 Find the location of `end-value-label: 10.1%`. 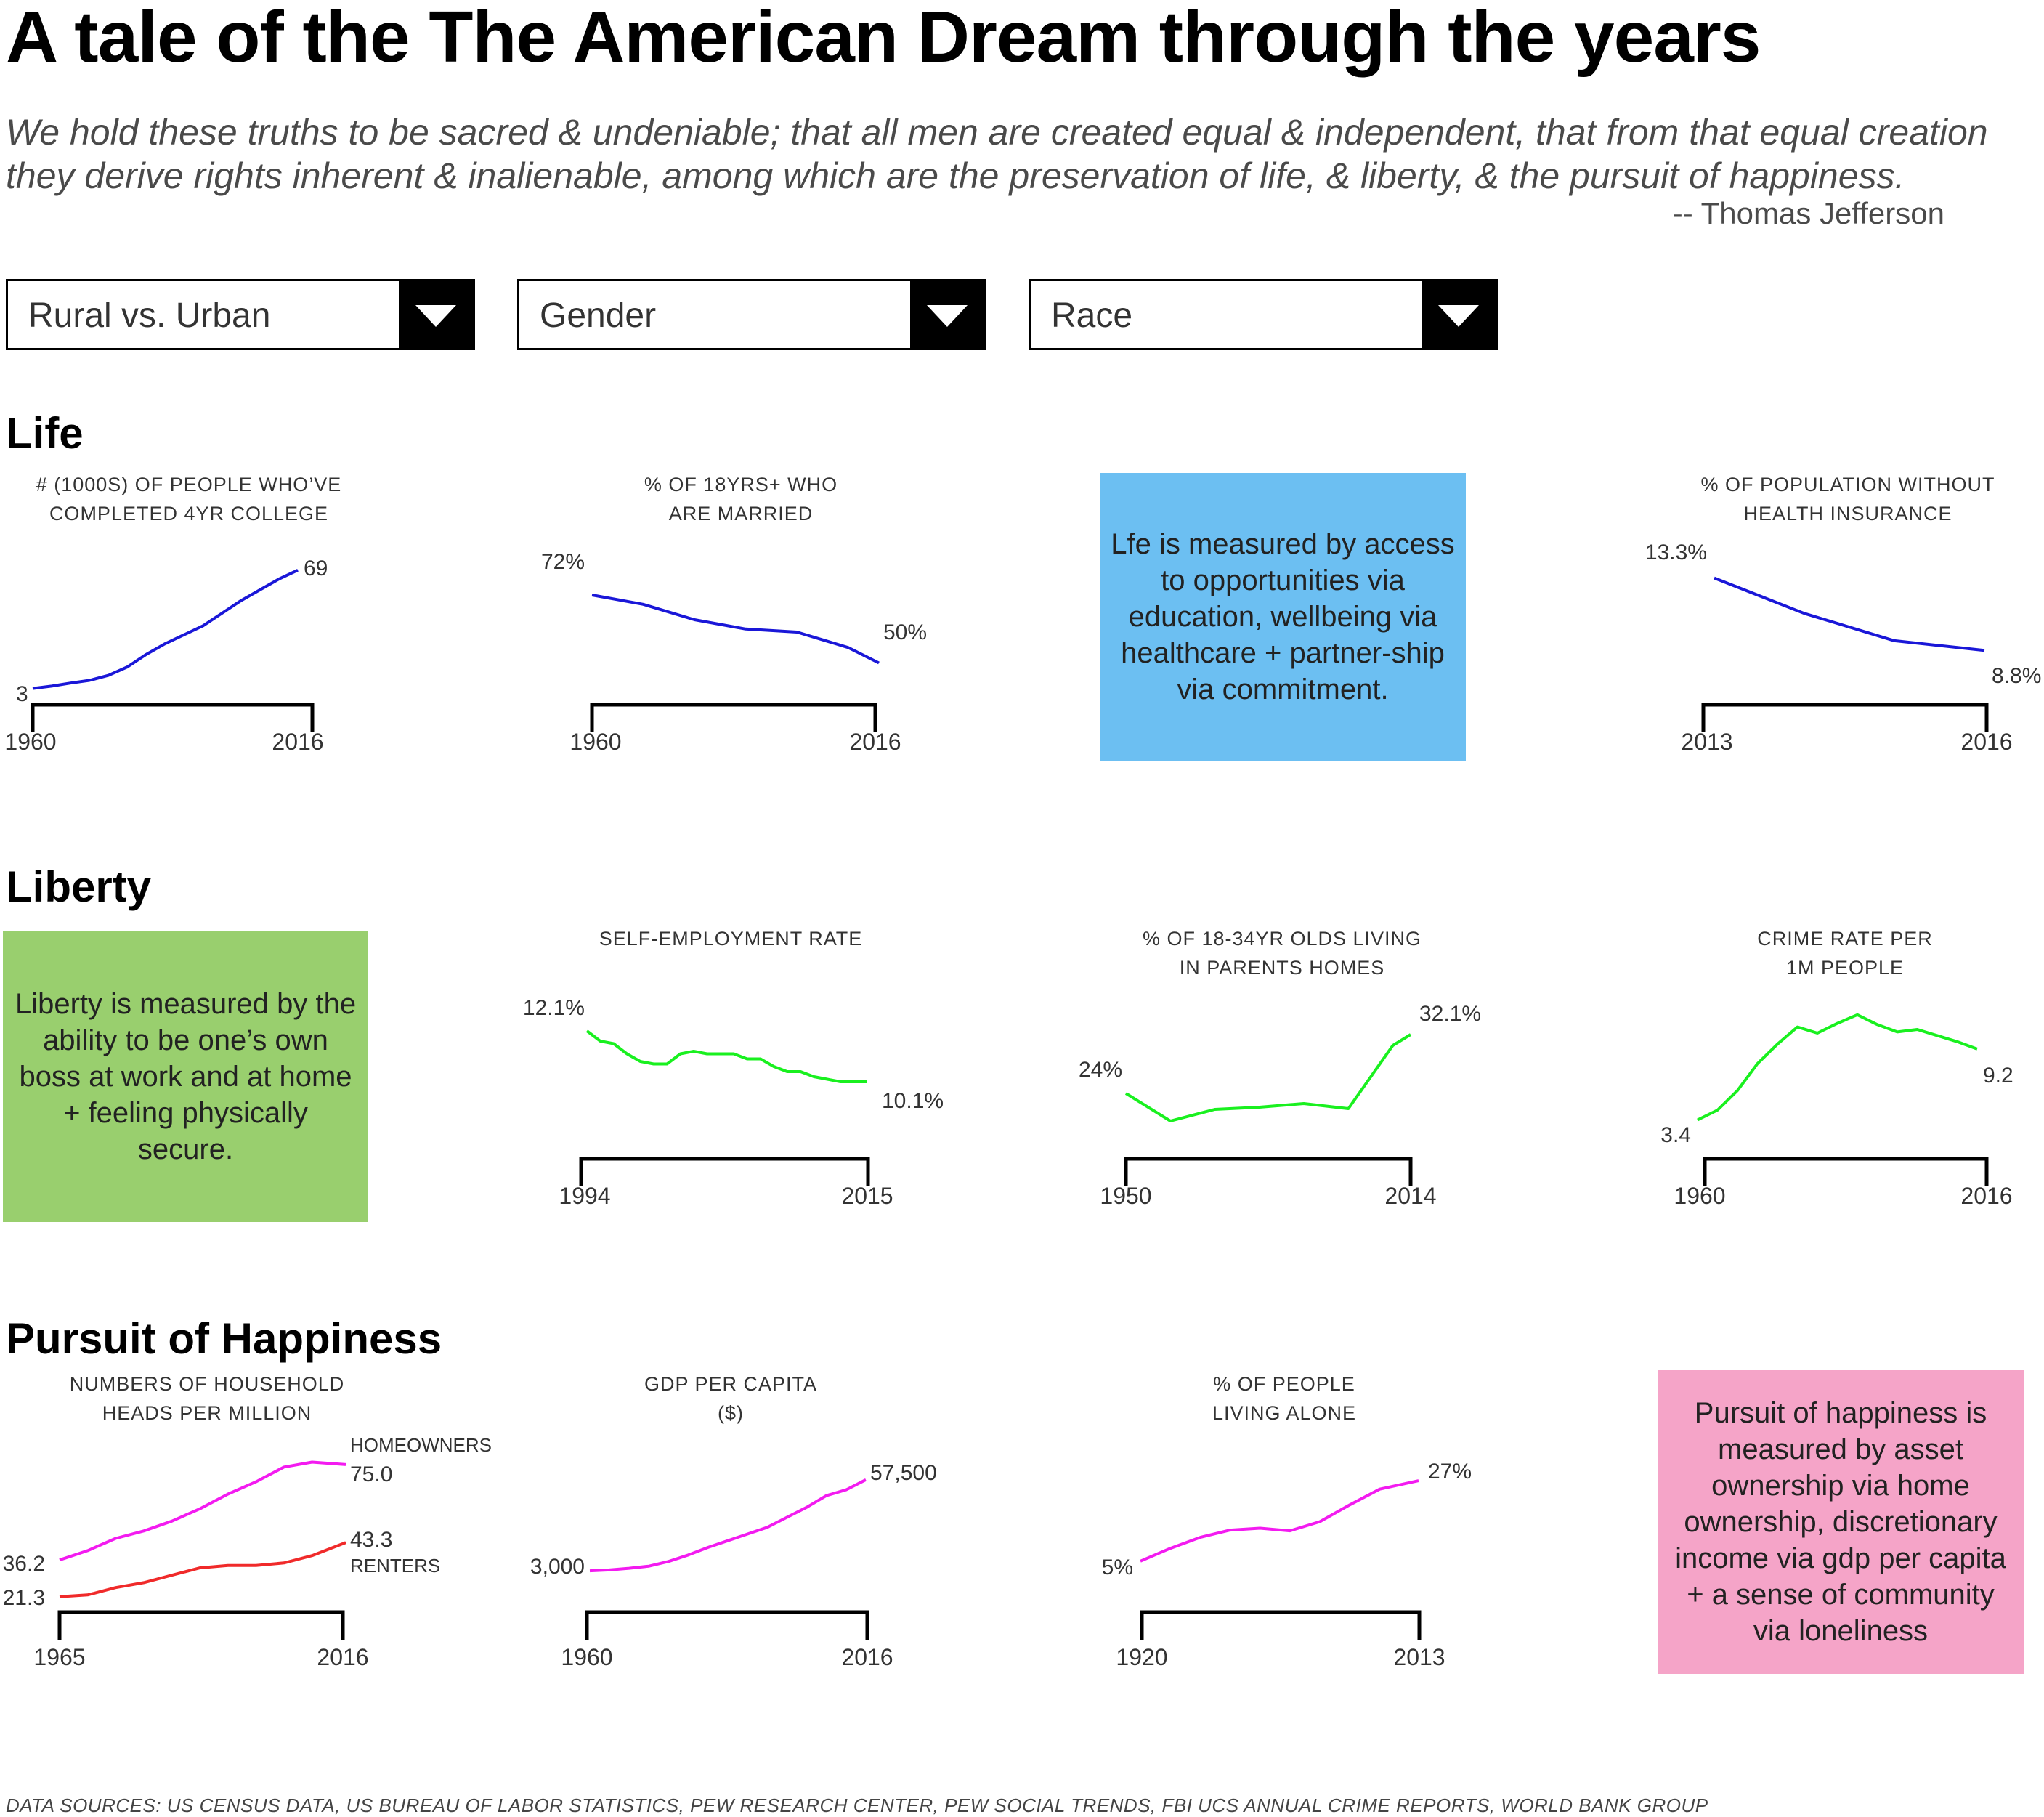

end-value-label: 10.1% is located at coordinates (913, 1101).